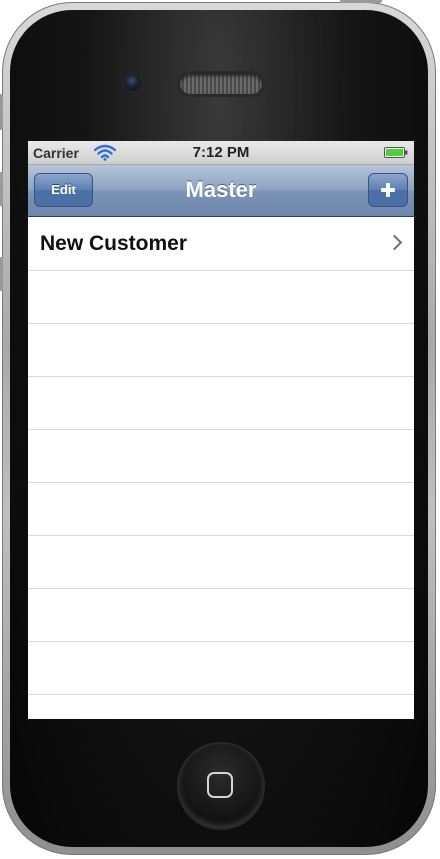 Image resolution: width=440 pixels, height=859 pixels. What do you see at coordinates (63, 190) in the screenshot?
I see `edit-button: Edit` at bounding box center [63, 190].